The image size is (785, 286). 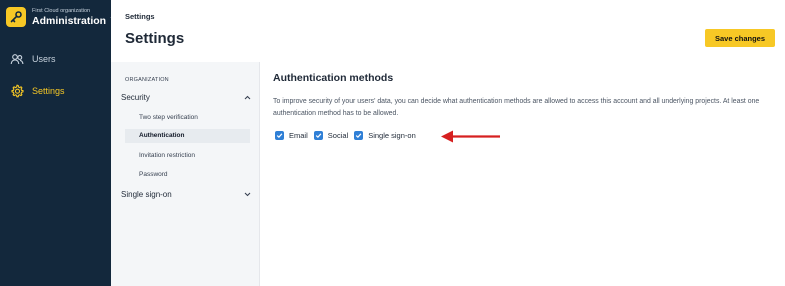 What do you see at coordinates (187, 156) in the screenshot?
I see `subnav-item-invitation-restriction: Invitation restriction` at bounding box center [187, 156].